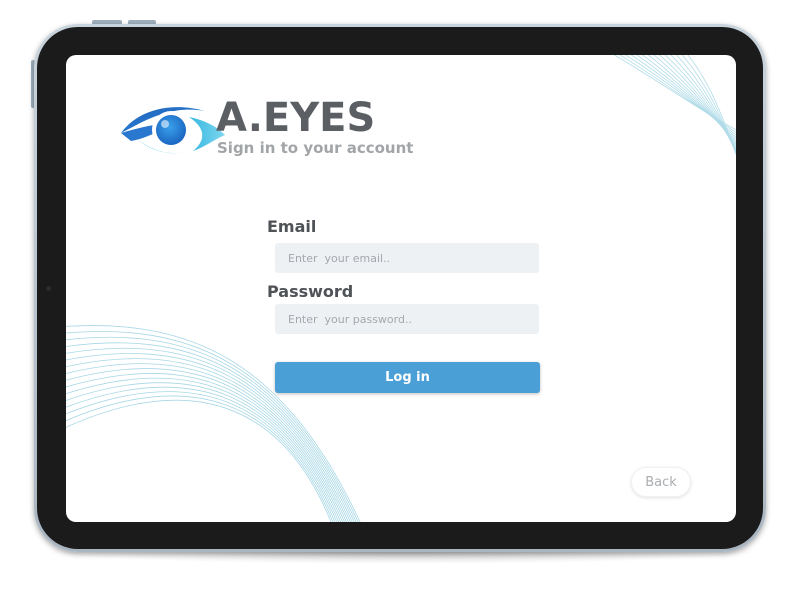  Describe the element at coordinates (292, 226) in the screenshot. I see `email-label: Email` at that location.